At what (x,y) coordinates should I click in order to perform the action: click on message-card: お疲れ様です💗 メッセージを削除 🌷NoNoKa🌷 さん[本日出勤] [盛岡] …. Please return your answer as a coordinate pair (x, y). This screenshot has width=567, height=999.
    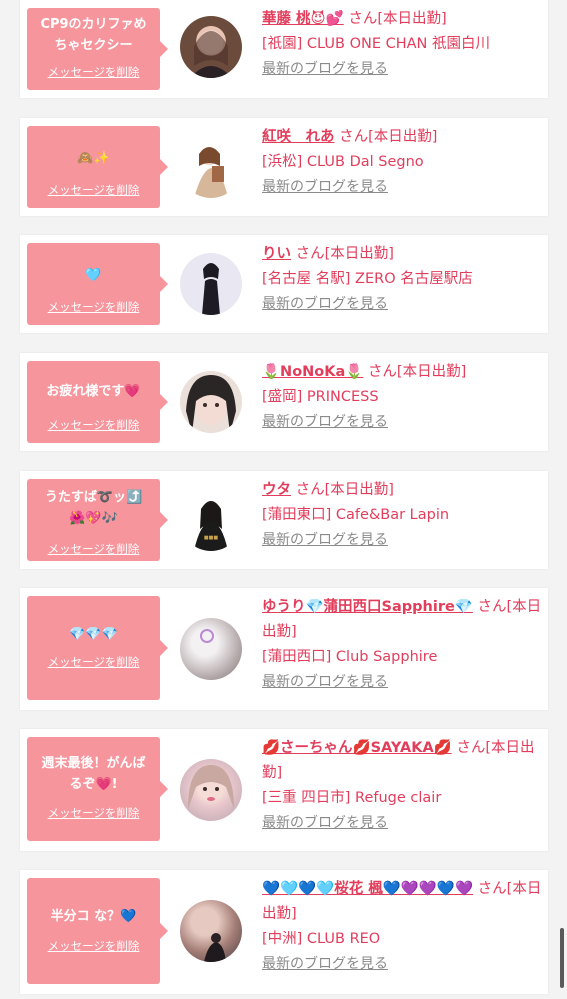
    Looking at the image, I should click on (284, 402).